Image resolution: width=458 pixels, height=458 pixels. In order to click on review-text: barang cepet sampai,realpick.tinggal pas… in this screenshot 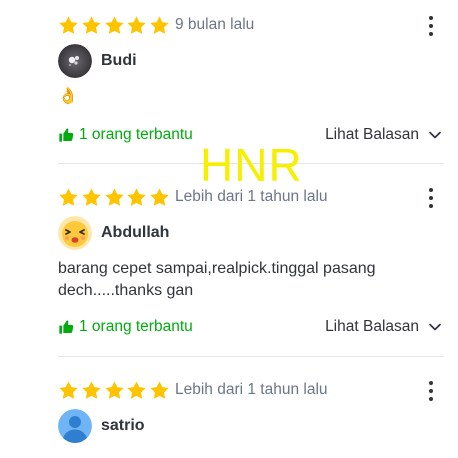, I will do `click(217, 279)`.